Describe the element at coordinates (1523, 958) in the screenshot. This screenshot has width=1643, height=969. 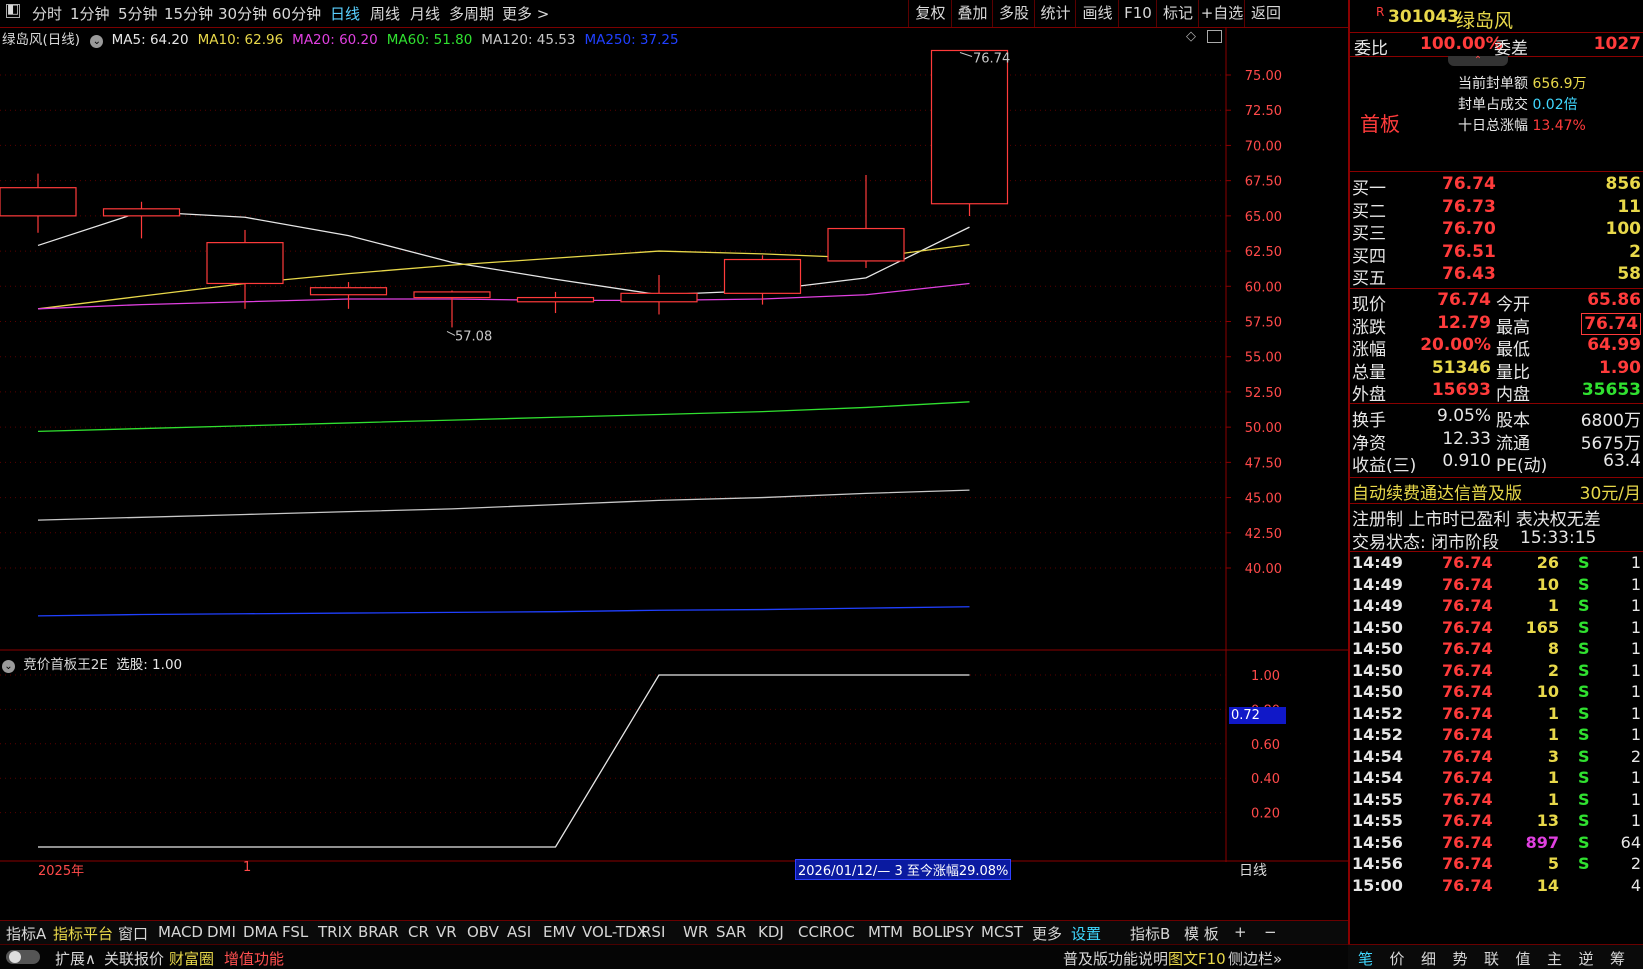
I see `panel-tab: 值` at that location.